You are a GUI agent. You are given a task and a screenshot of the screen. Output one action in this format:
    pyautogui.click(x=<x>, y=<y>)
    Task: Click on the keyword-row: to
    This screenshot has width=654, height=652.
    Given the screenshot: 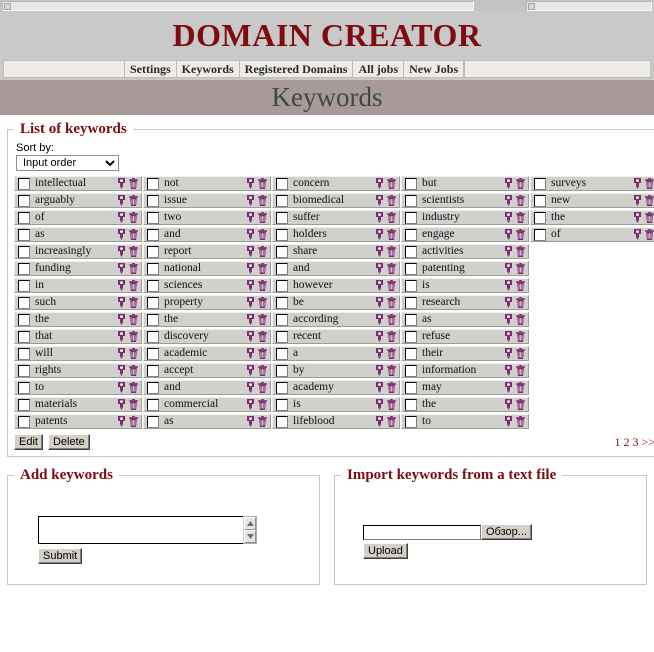 What is the action you would take?
    pyautogui.click(x=465, y=421)
    